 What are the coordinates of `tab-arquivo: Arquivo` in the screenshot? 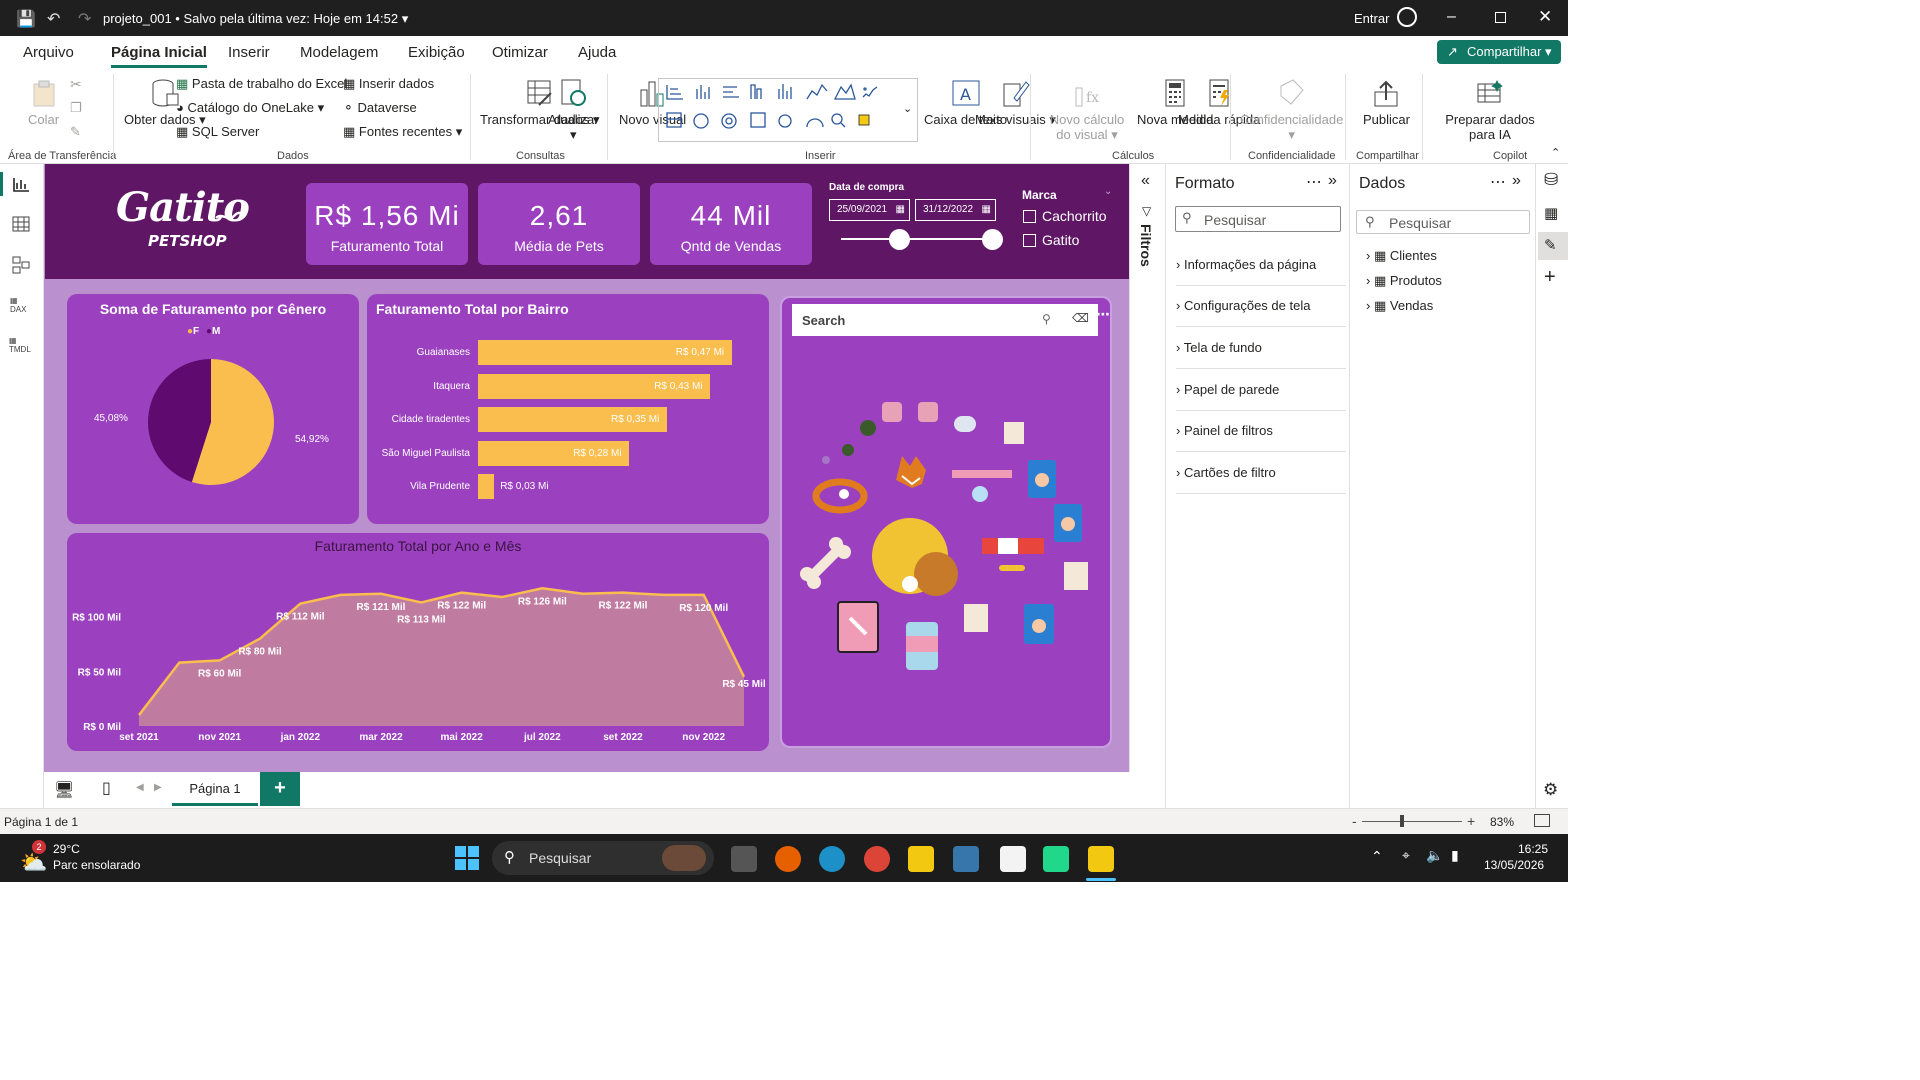 It's located at (48, 52).